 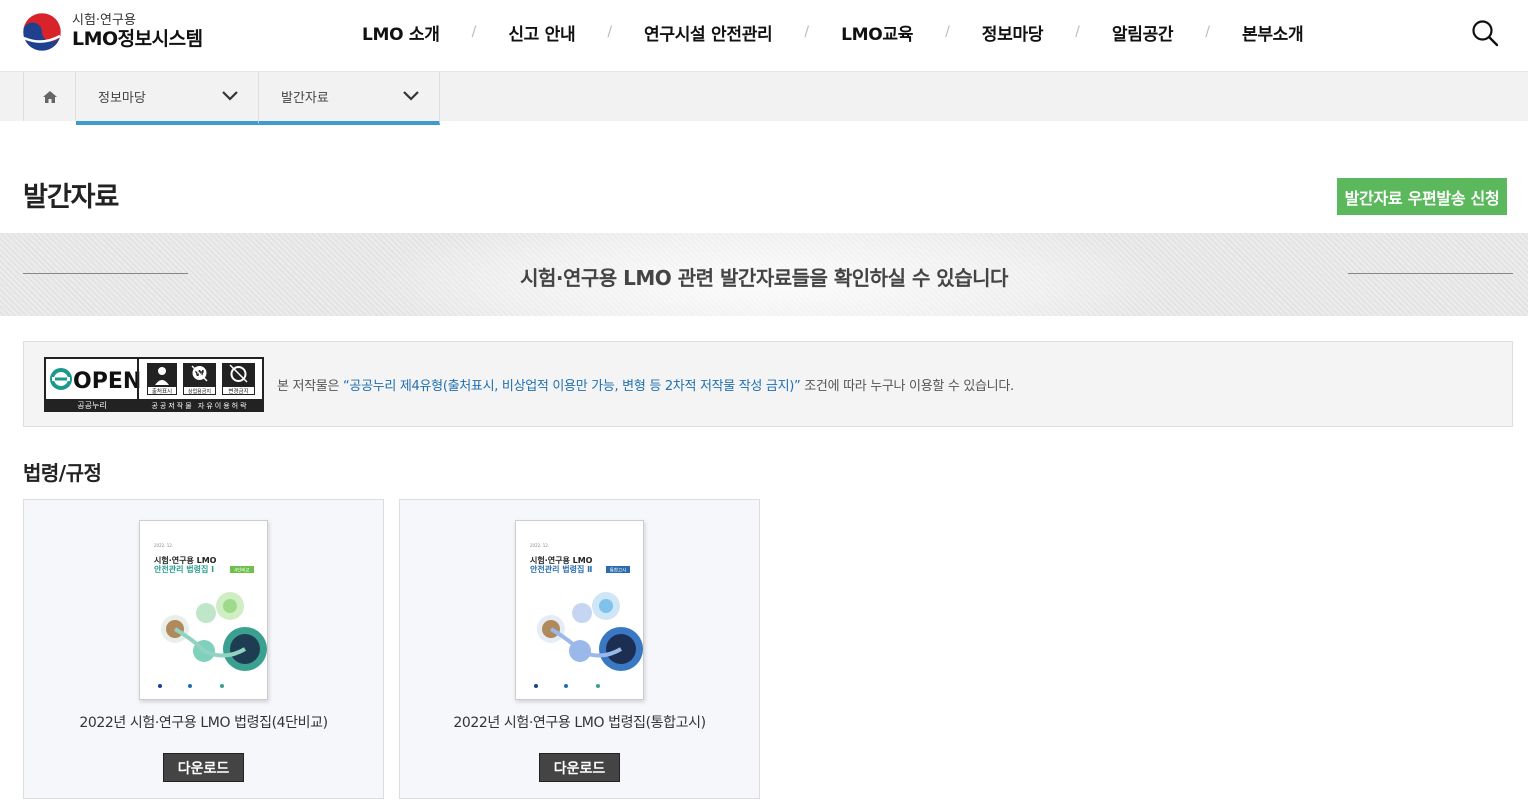 I want to click on license-text-after: 조건에 따라 누구나 이용할 수 있습니다., so click(x=907, y=386).